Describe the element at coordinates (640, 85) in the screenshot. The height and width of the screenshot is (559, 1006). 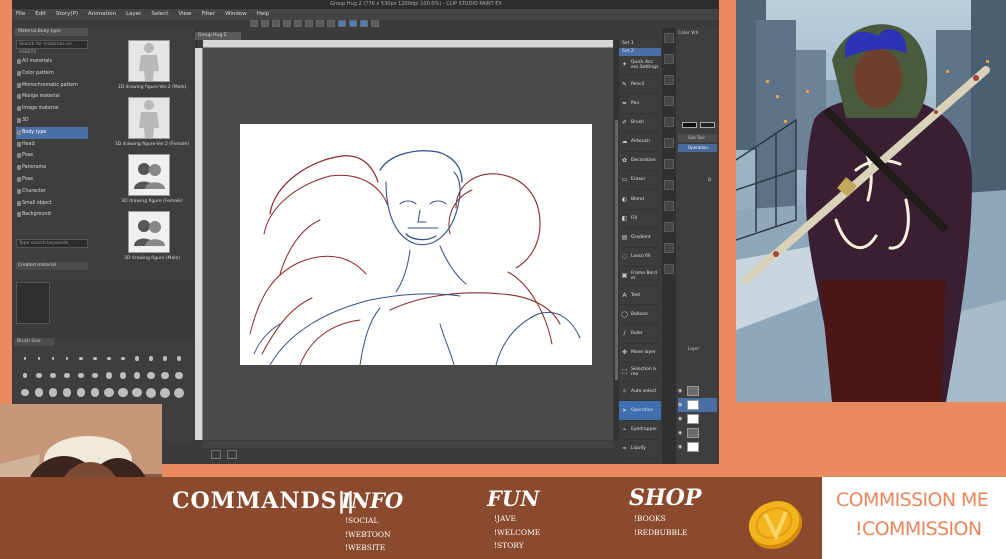
I see `tool-pencil: ✎ Pencil` at that location.